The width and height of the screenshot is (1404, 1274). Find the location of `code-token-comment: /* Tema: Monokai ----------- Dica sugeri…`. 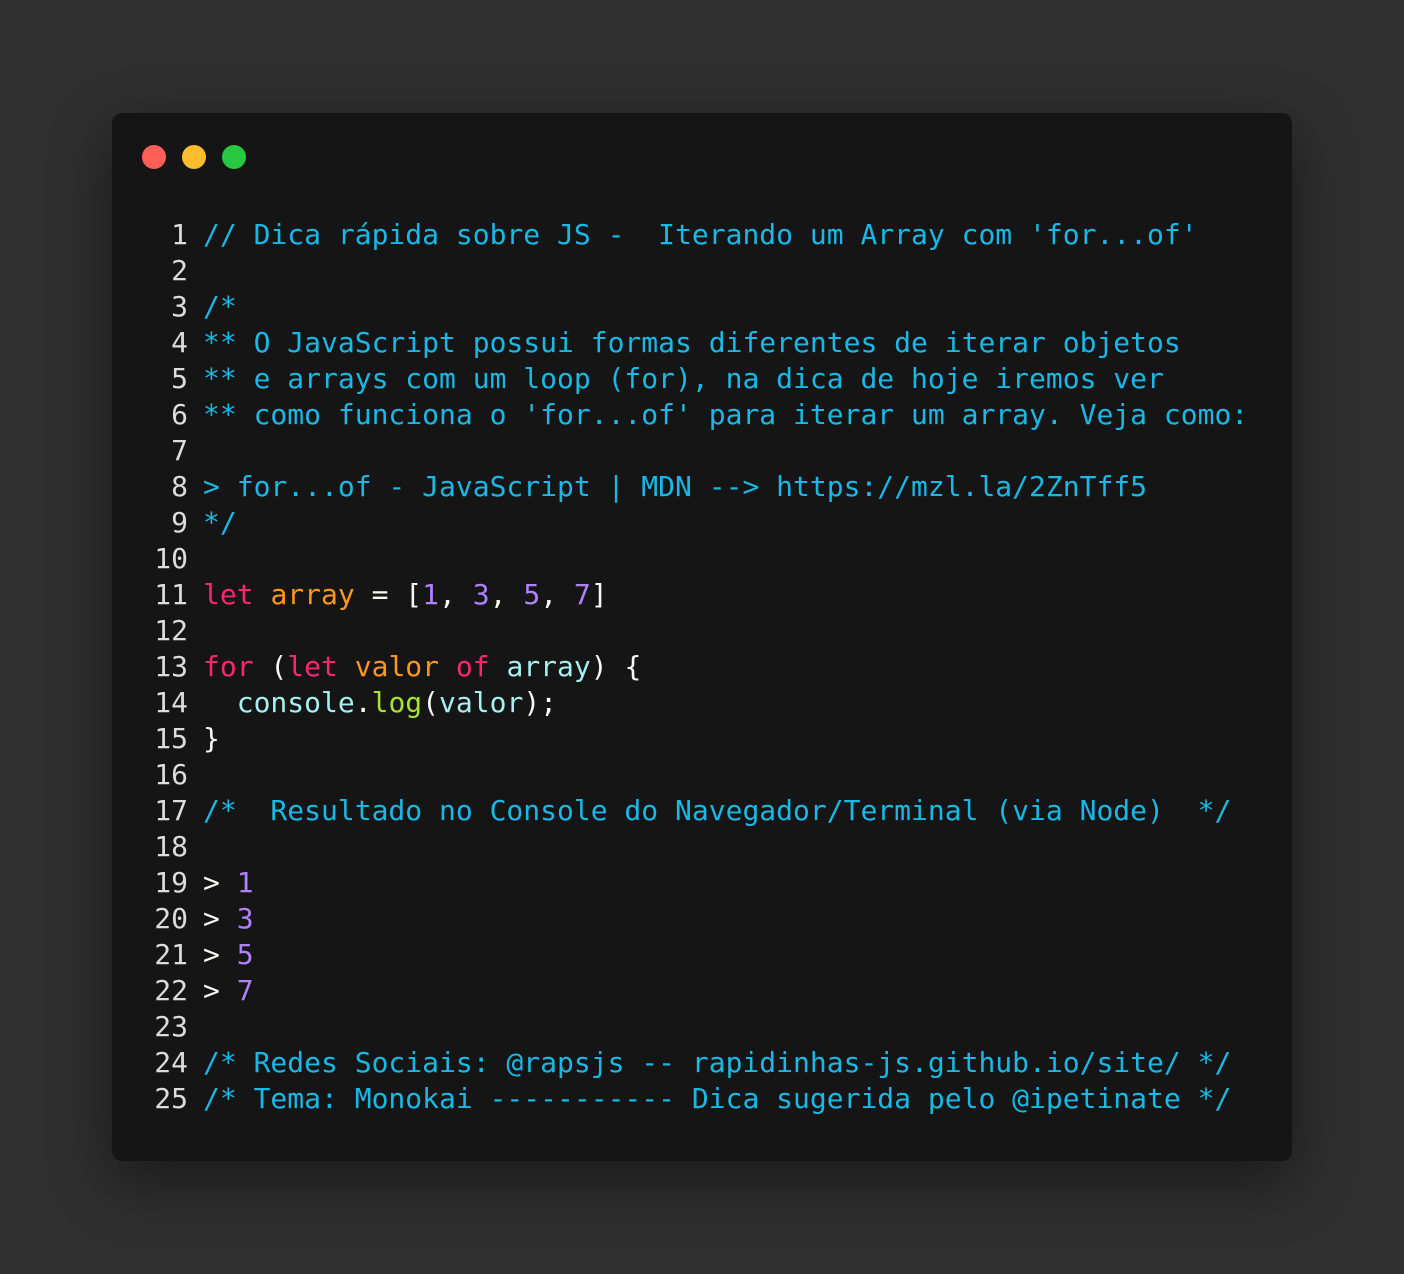

code-token-comment: /* Tema: Monokai ----------- Dica sugeri… is located at coordinates (717, 1098).